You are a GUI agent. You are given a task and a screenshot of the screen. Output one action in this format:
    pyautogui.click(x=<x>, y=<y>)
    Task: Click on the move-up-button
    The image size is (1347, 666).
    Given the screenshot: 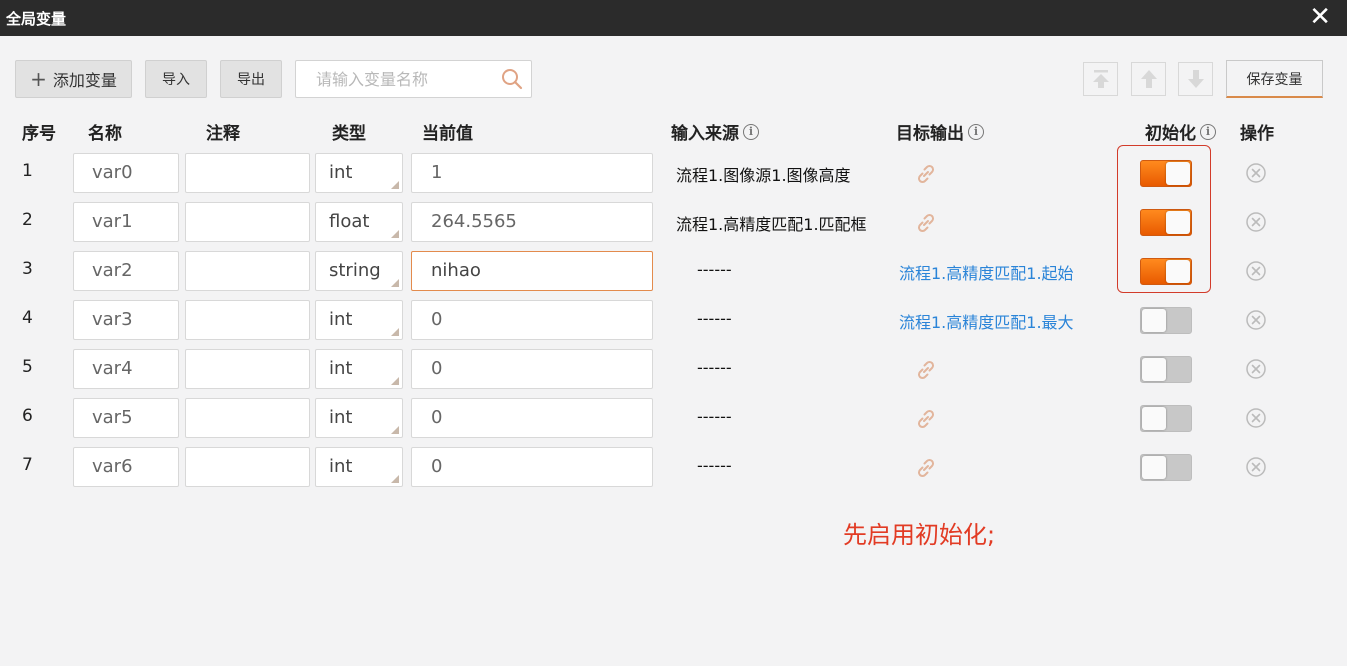 What is the action you would take?
    pyautogui.click(x=1148, y=79)
    